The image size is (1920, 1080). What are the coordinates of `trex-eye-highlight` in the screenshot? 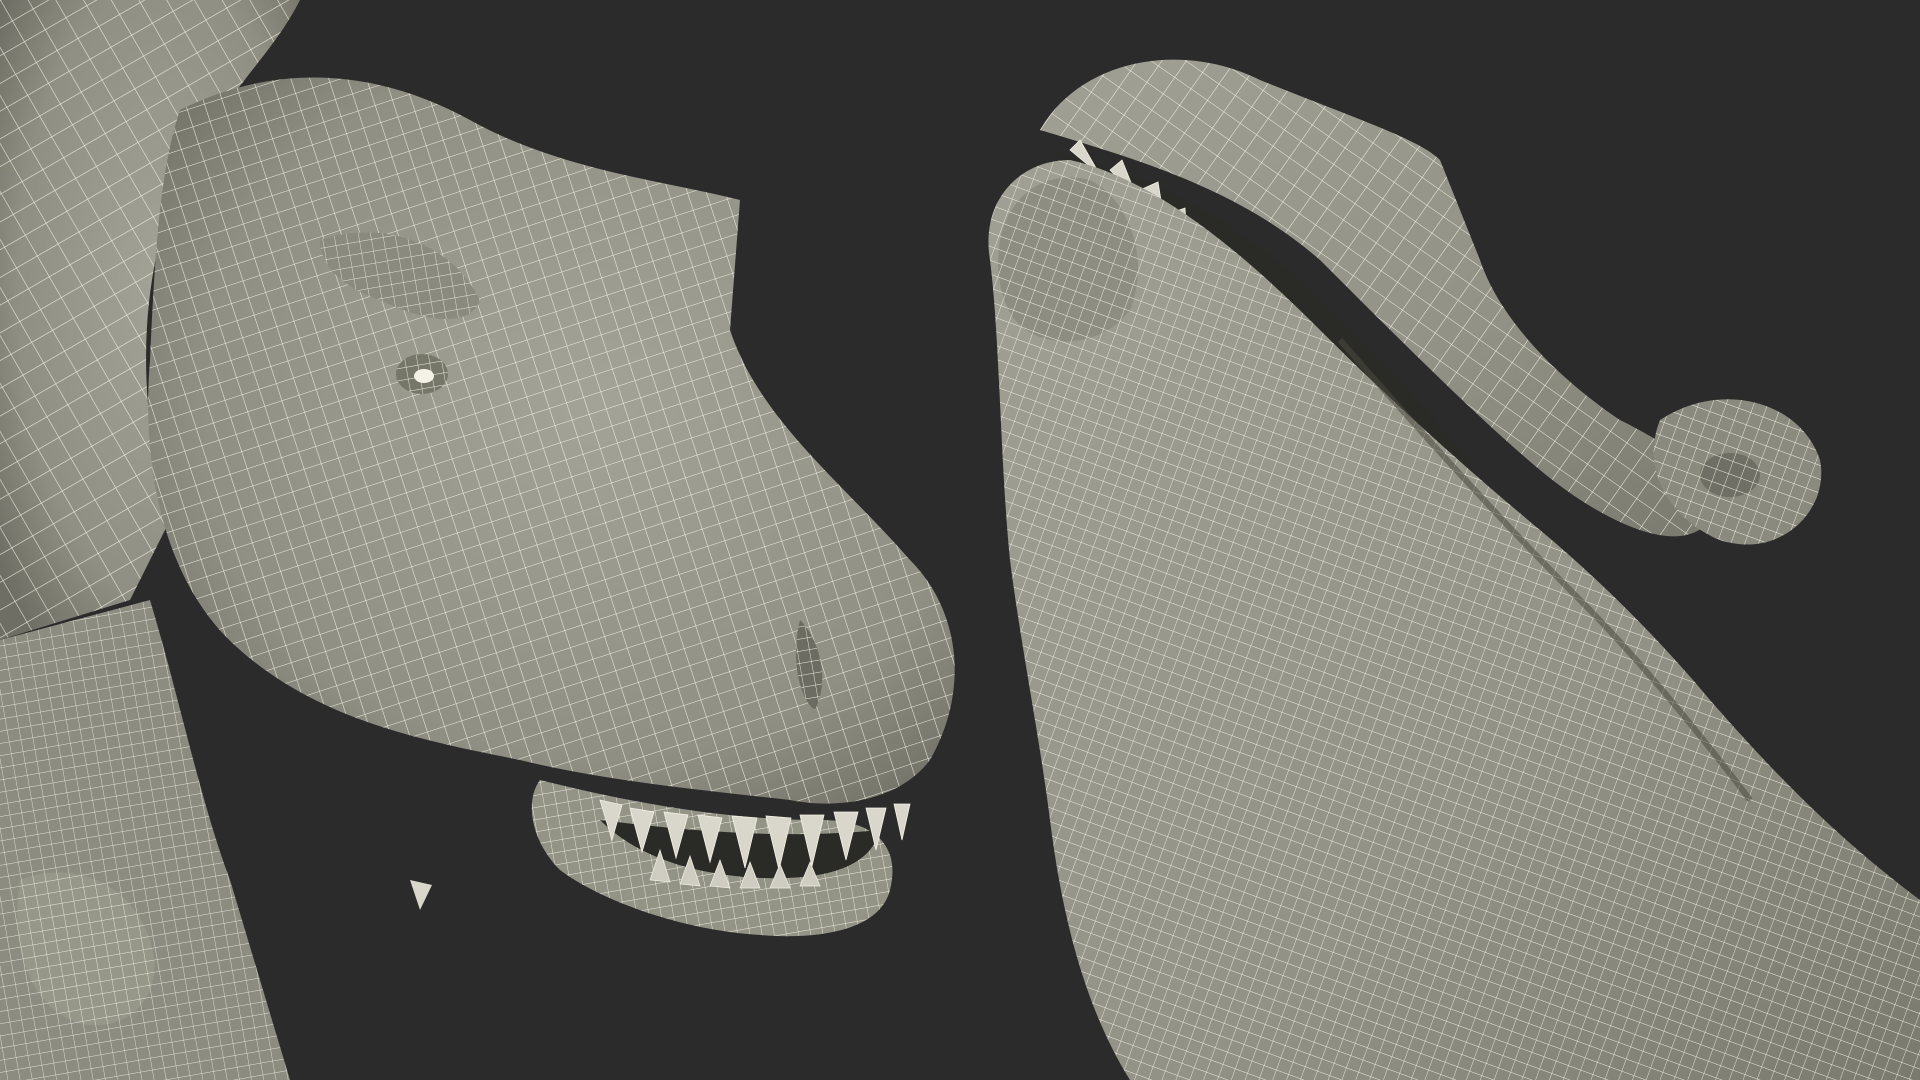 It's located at (424, 376).